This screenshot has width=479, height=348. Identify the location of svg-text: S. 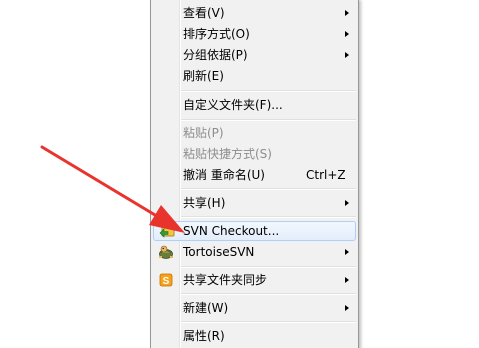
(166, 281).